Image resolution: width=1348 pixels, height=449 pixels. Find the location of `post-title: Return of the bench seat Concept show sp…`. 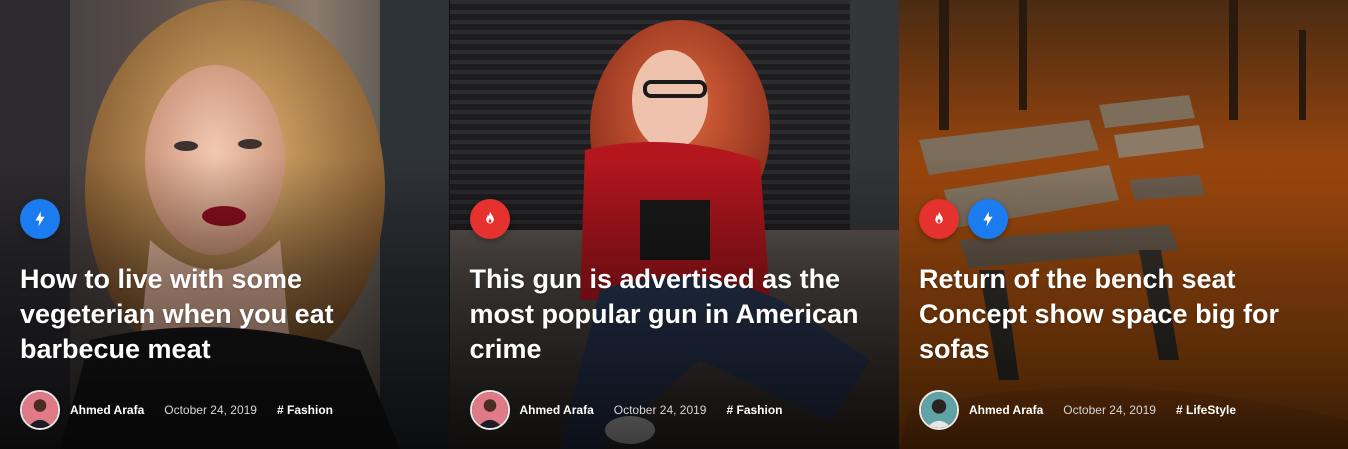

post-title: Return of the bench seat Concept show sp… is located at coordinates (1118, 314).